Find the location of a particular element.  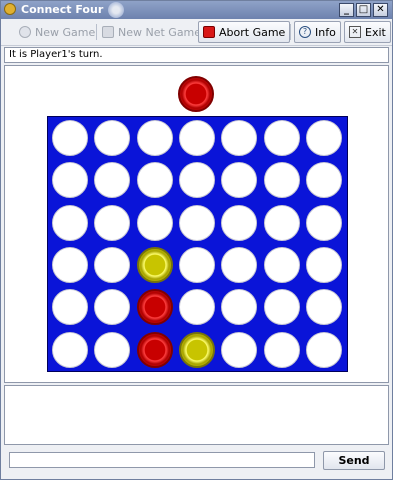

exit-button: ✕ Exit is located at coordinates (367, 32).